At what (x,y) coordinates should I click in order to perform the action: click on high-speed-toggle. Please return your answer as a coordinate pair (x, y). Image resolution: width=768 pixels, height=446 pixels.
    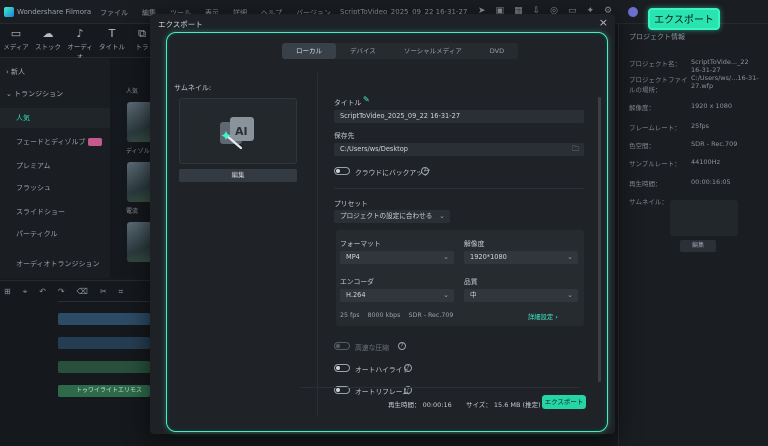
    Looking at the image, I should click on (342, 346).